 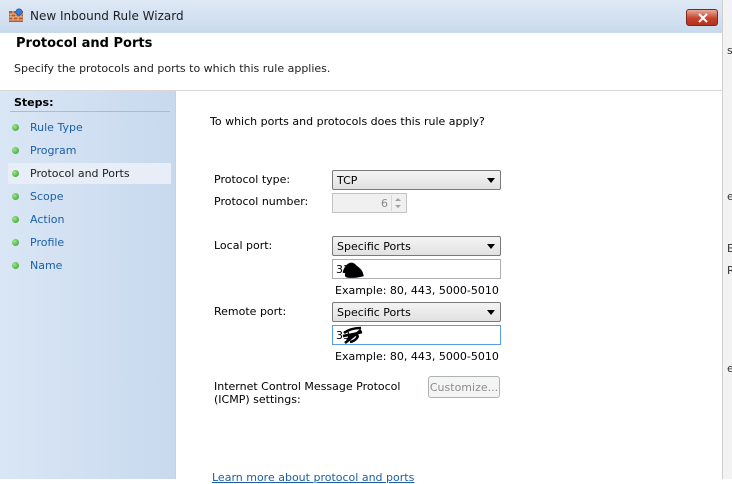 I want to click on local-port-select: Specific Ports, so click(x=416, y=246).